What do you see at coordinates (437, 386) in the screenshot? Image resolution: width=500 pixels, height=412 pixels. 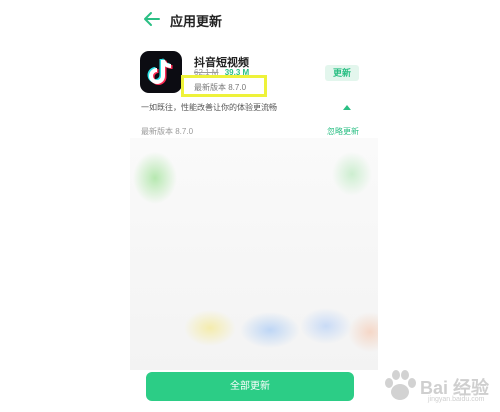 I see `baidu-watermark: Bai 经验 jingyan.baidu.com` at bounding box center [437, 386].